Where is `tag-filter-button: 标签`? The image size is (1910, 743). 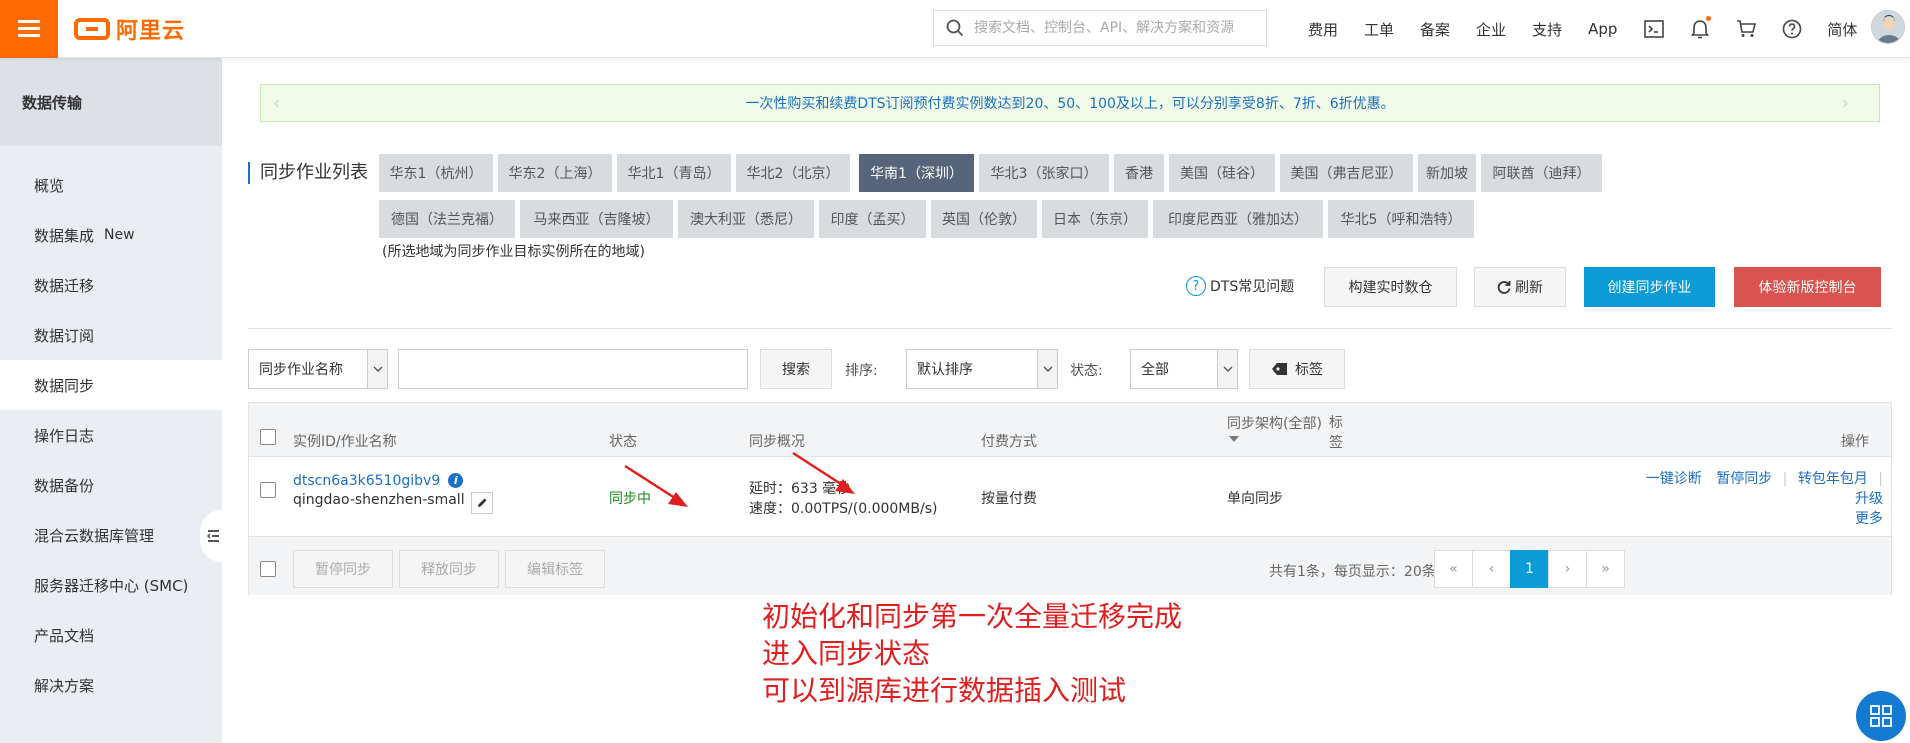 tag-filter-button: 标签 is located at coordinates (1297, 369).